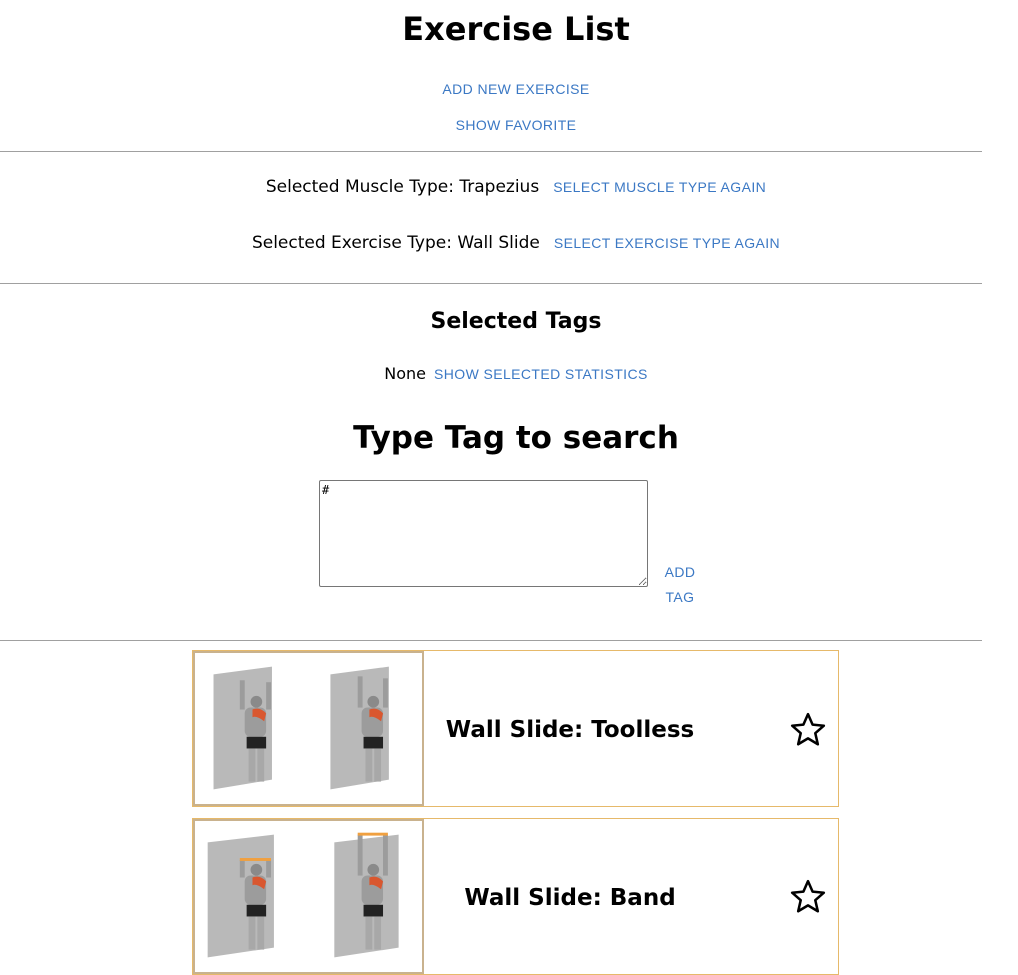 The width and height of the screenshot is (1018, 975). Describe the element at coordinates (680, 597) in the screenshot. I see `add-tag-label-line2: TAG` at that location.